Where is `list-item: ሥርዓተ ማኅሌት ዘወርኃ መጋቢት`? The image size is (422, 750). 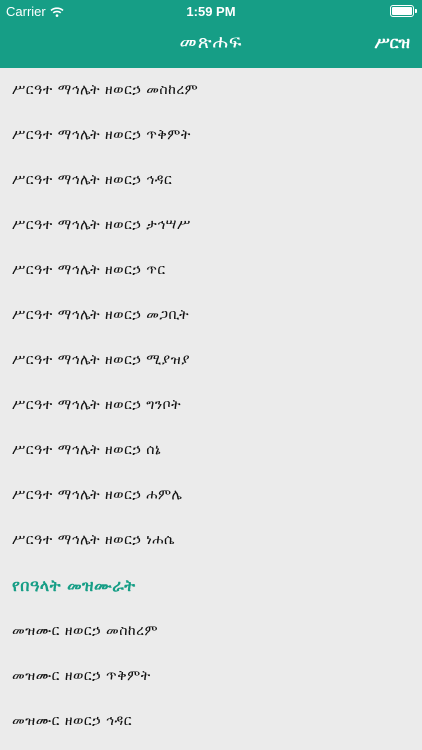 list-item: ሥርዓተ ማኅሌት ዘወርኃ መጋቢት is located at coordinates (211, 315).